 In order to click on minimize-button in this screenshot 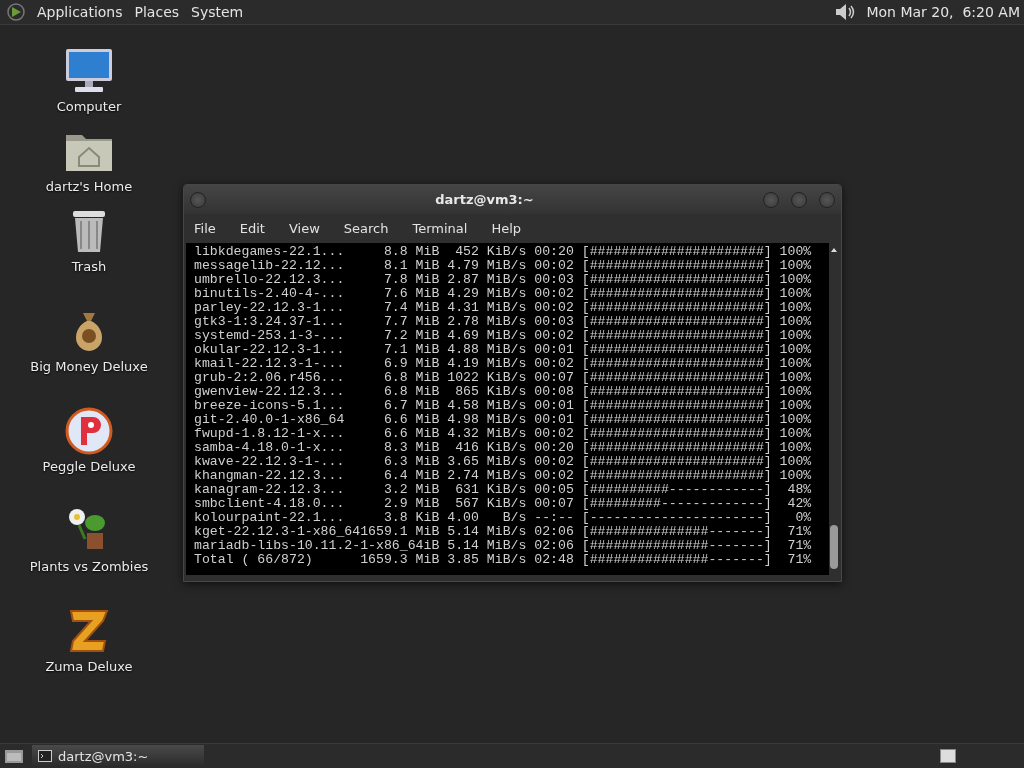, I will do `click(771, 199)`.